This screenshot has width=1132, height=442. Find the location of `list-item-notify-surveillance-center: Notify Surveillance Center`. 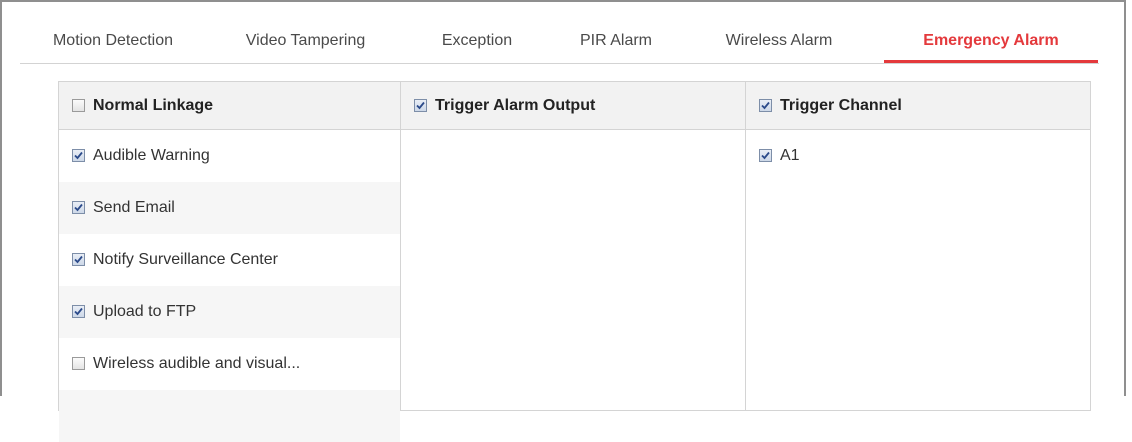

list-item-notify-surveillance-center: Notify Surveillance Center is located at coordinates (229, 260).